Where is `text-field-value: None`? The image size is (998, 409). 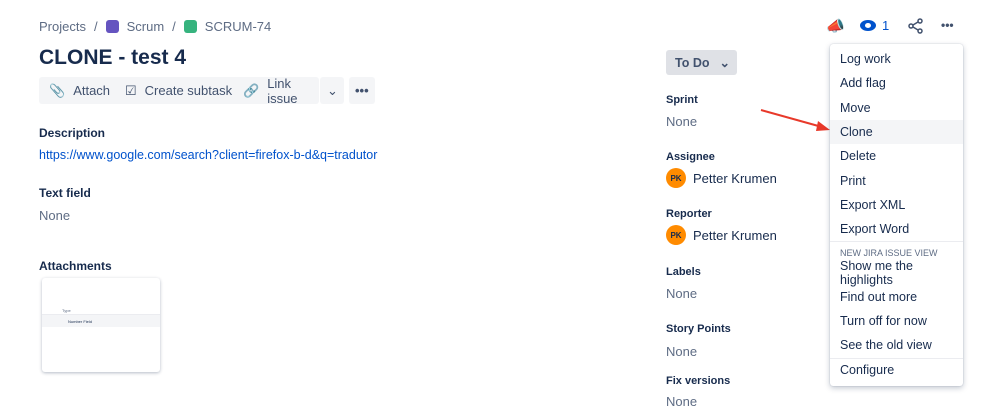 text-field-value: None is located at coordinates (54, 215).